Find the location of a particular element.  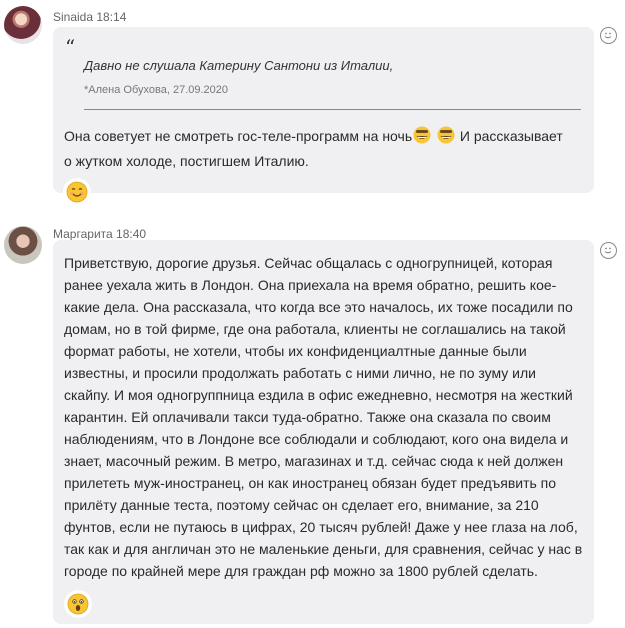

message-meta: Маргарита 18:40 is located at coordinates (99, 234).